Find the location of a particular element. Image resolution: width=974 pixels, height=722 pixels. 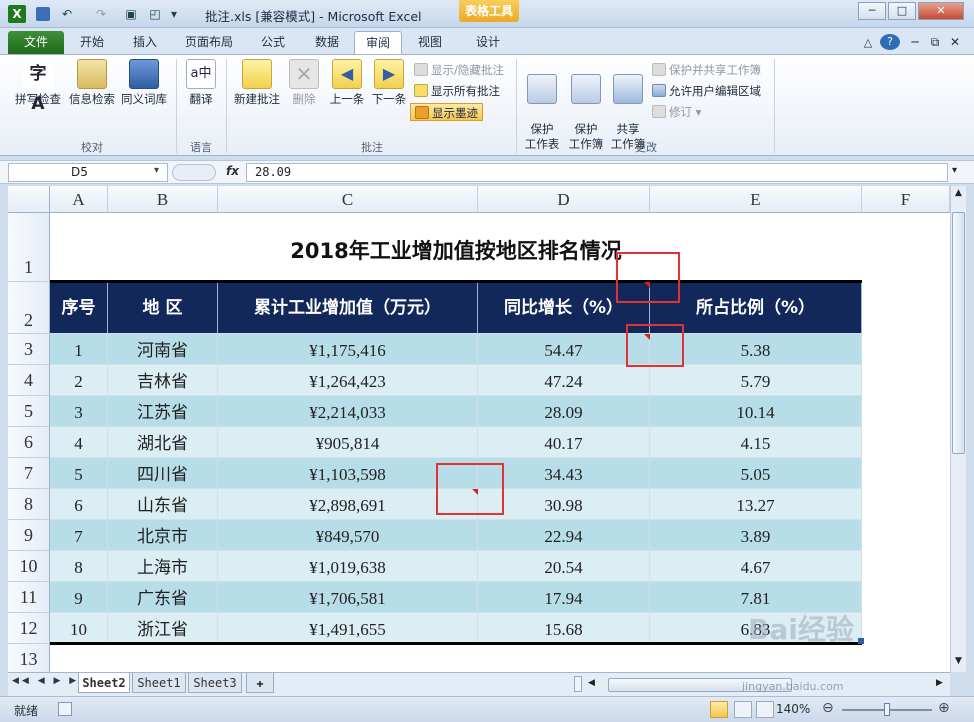

sheet-title: 2018年工业增加值按地区排名情况 is located at coordinates (456, 247).